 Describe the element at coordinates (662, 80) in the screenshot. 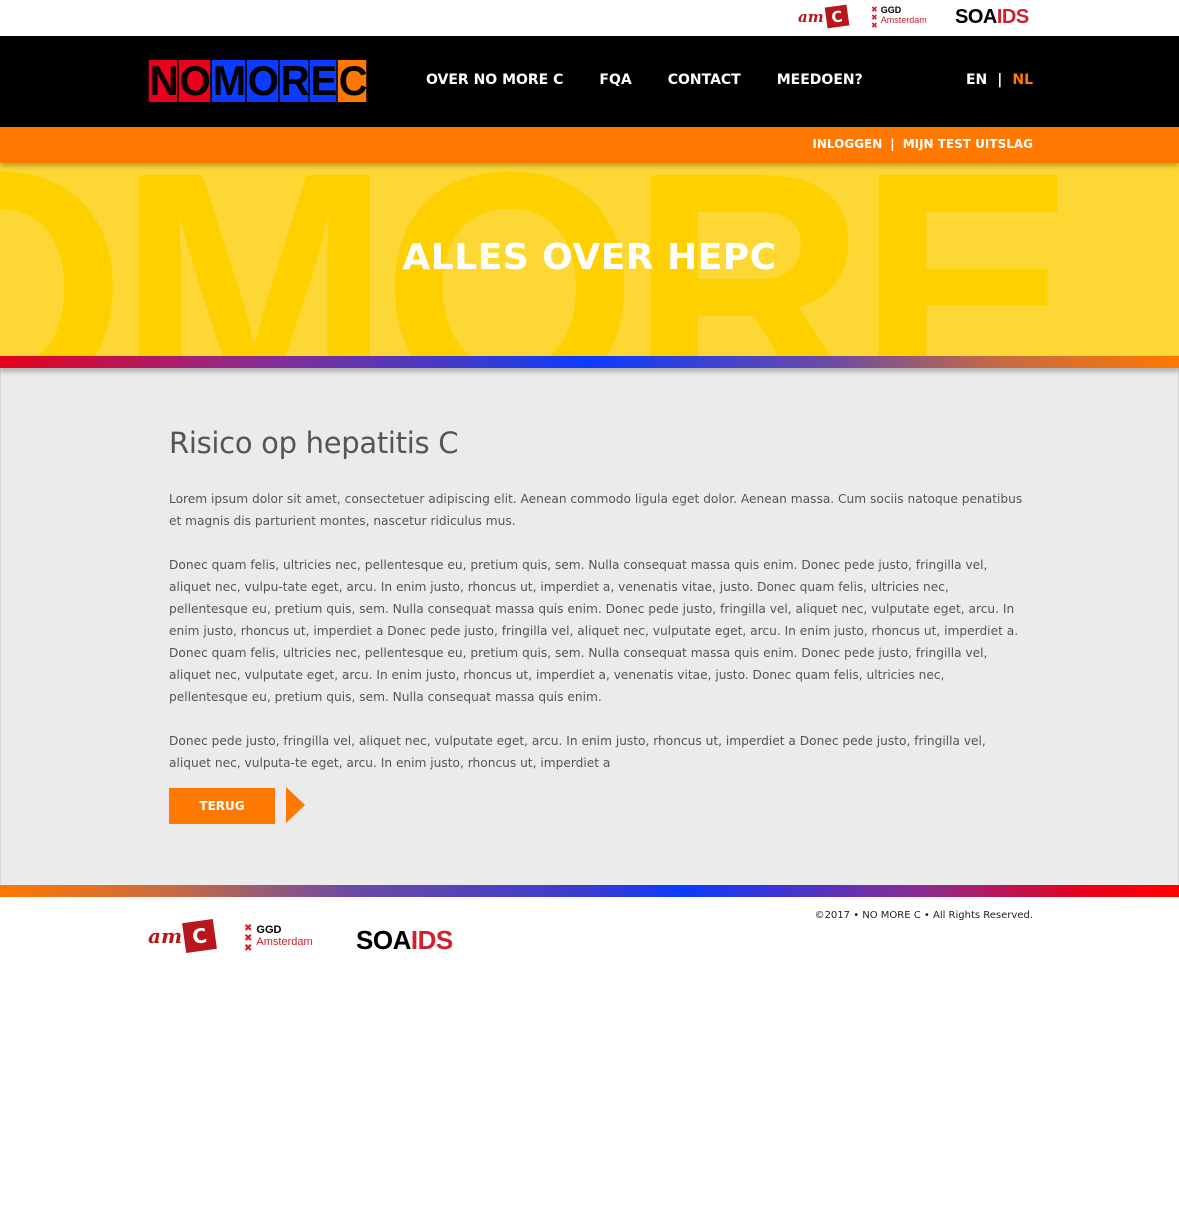

I see `main-nav: OVER NO MORE C FQA CONTACT MEEDOEN?` at that location.